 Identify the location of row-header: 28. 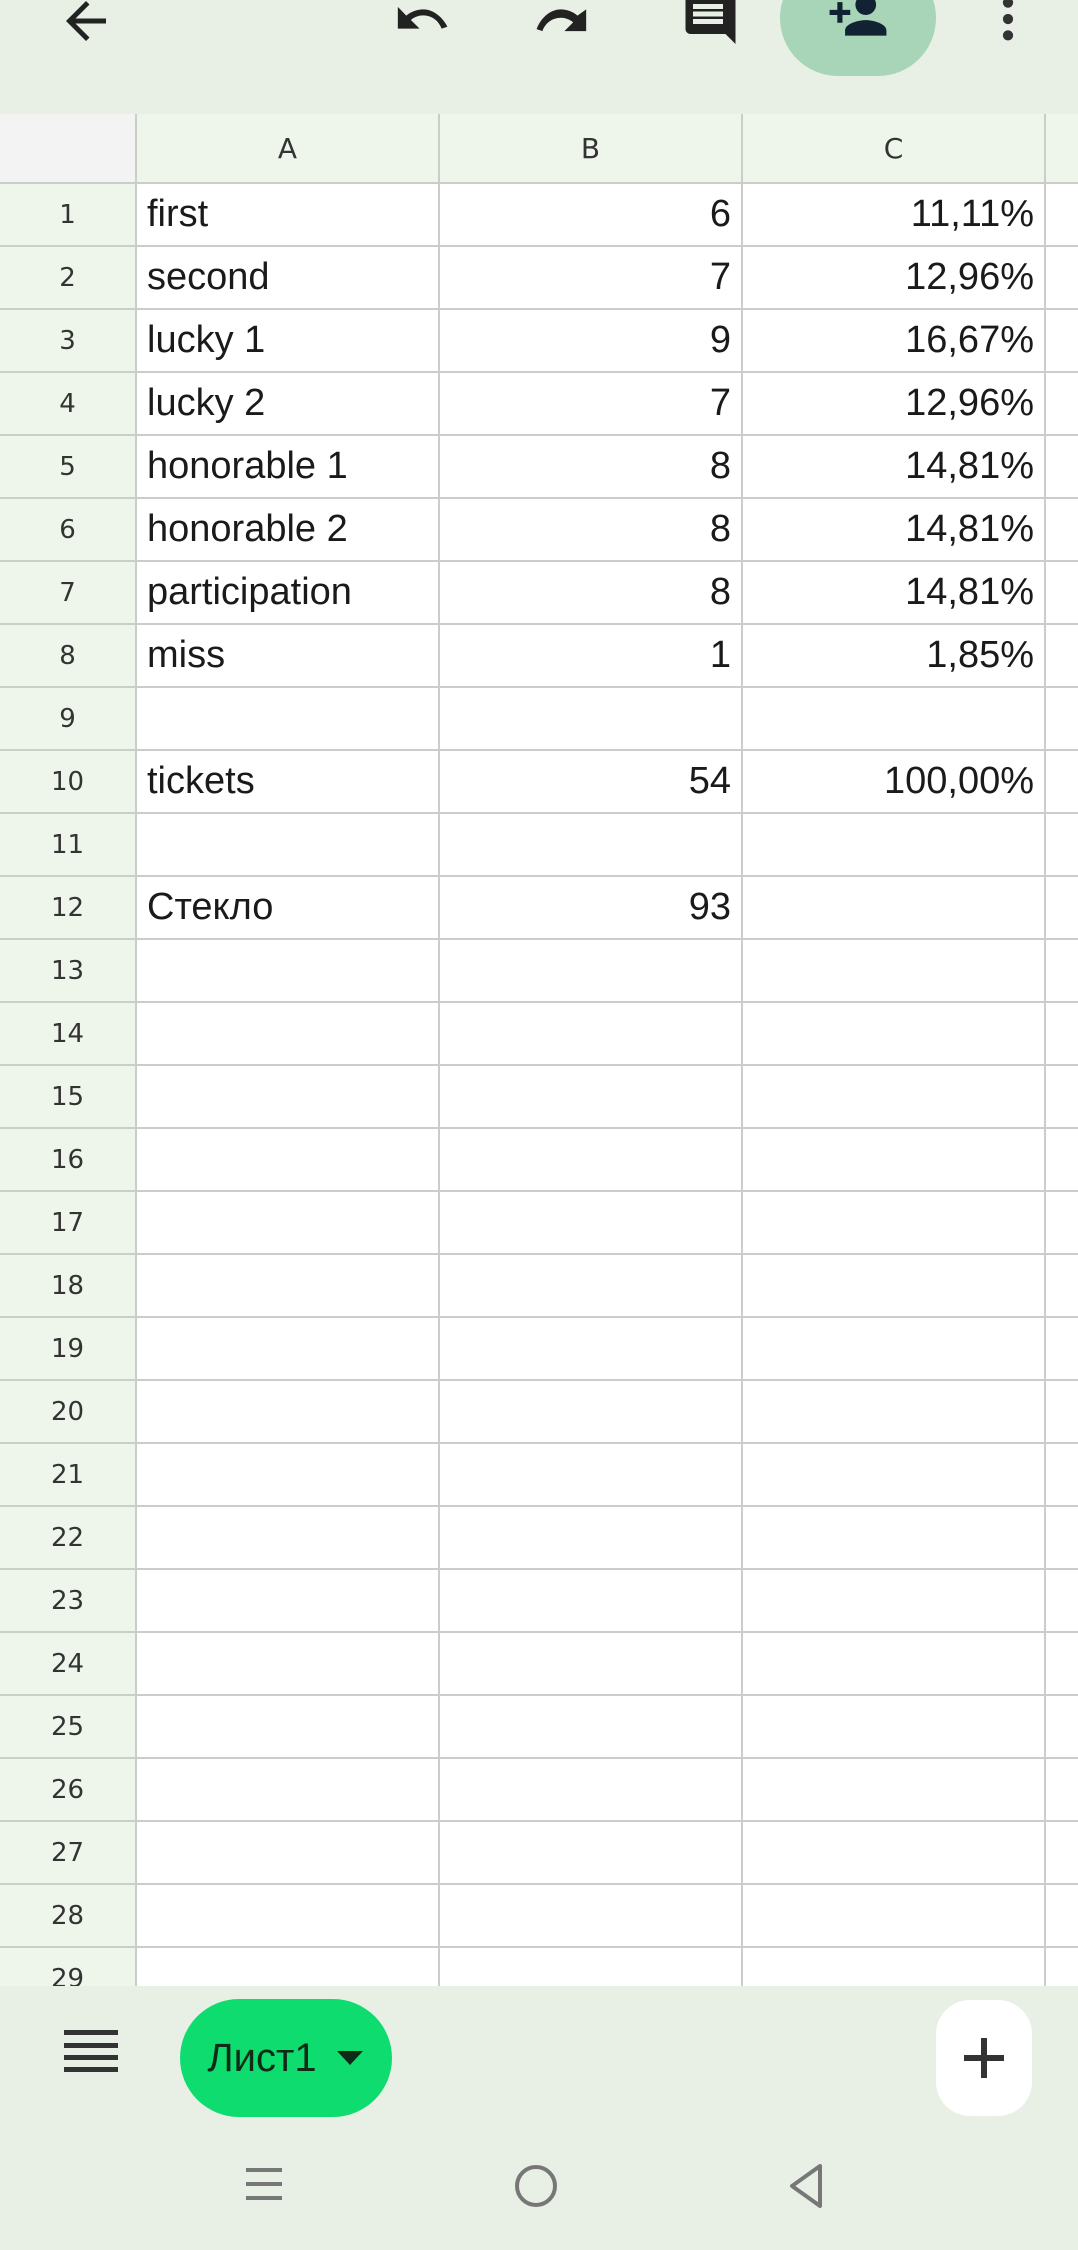
(68, 1916).